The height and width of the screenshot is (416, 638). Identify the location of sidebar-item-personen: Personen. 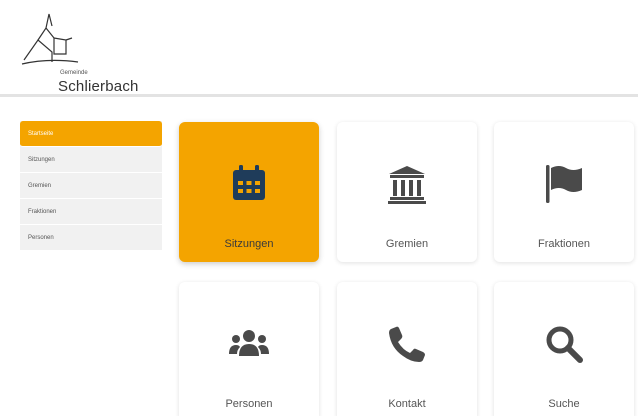
(91, 238).